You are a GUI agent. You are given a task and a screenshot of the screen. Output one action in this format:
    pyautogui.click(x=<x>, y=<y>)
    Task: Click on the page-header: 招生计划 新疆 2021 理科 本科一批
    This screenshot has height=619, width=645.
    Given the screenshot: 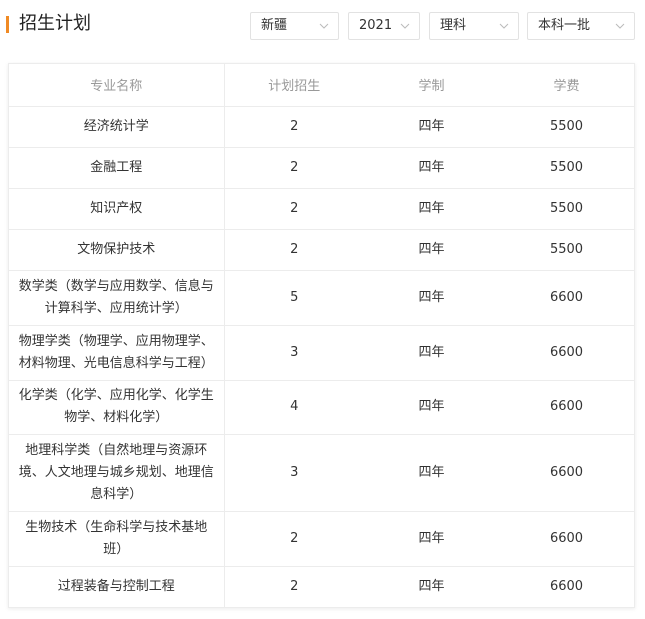 What is the action you would take?
    pyautogui.click(x=322, y=25)
    